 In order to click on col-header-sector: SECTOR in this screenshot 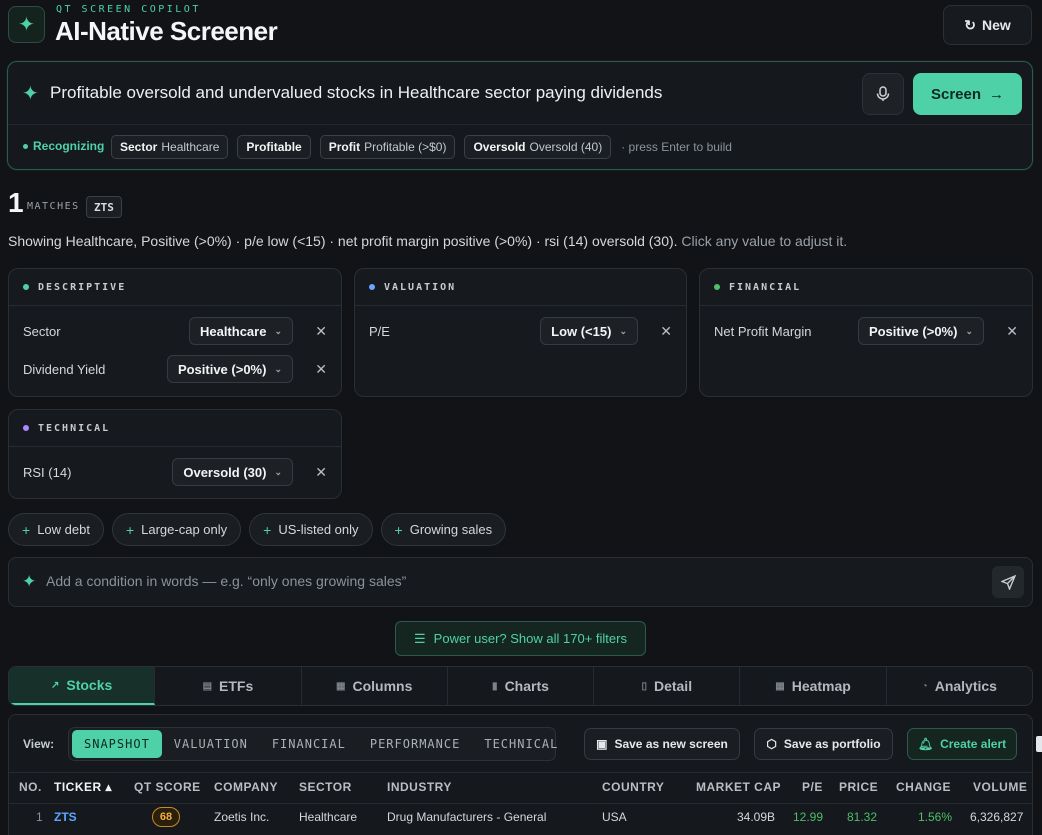, I will do `click(325, 787)`.